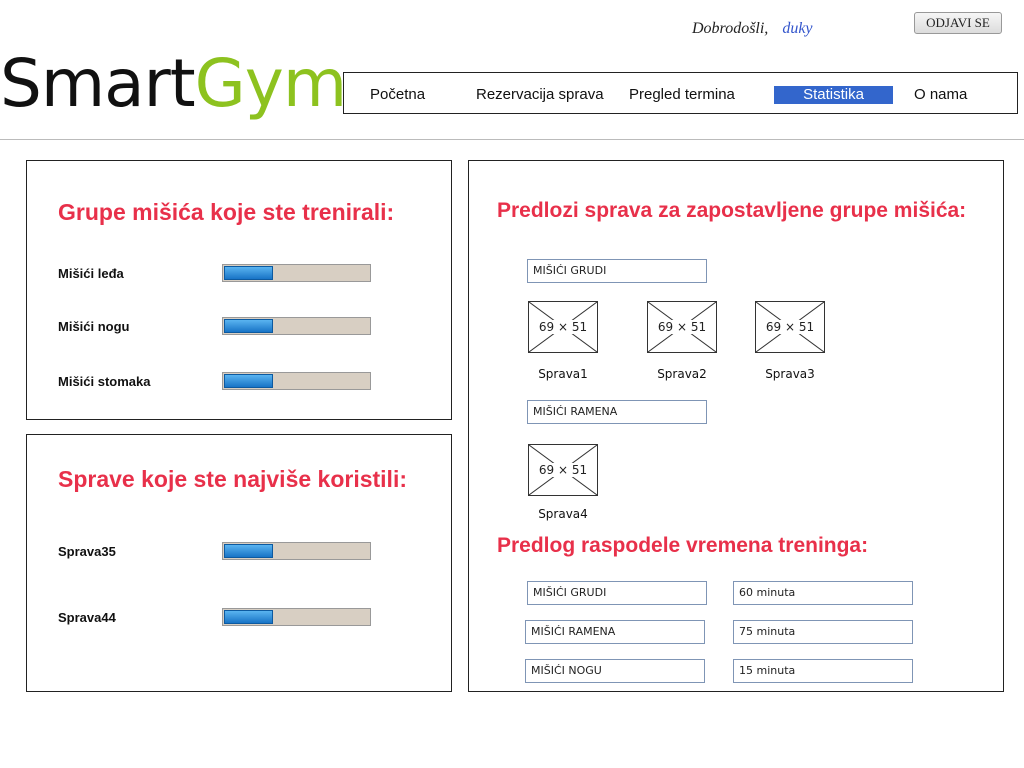 Image resolution: width=1024 pixels, height=768 pixels. Describe the element at coordinates (563, 514) in the screenshot. I see `device-caption: Sprava4` at that location.